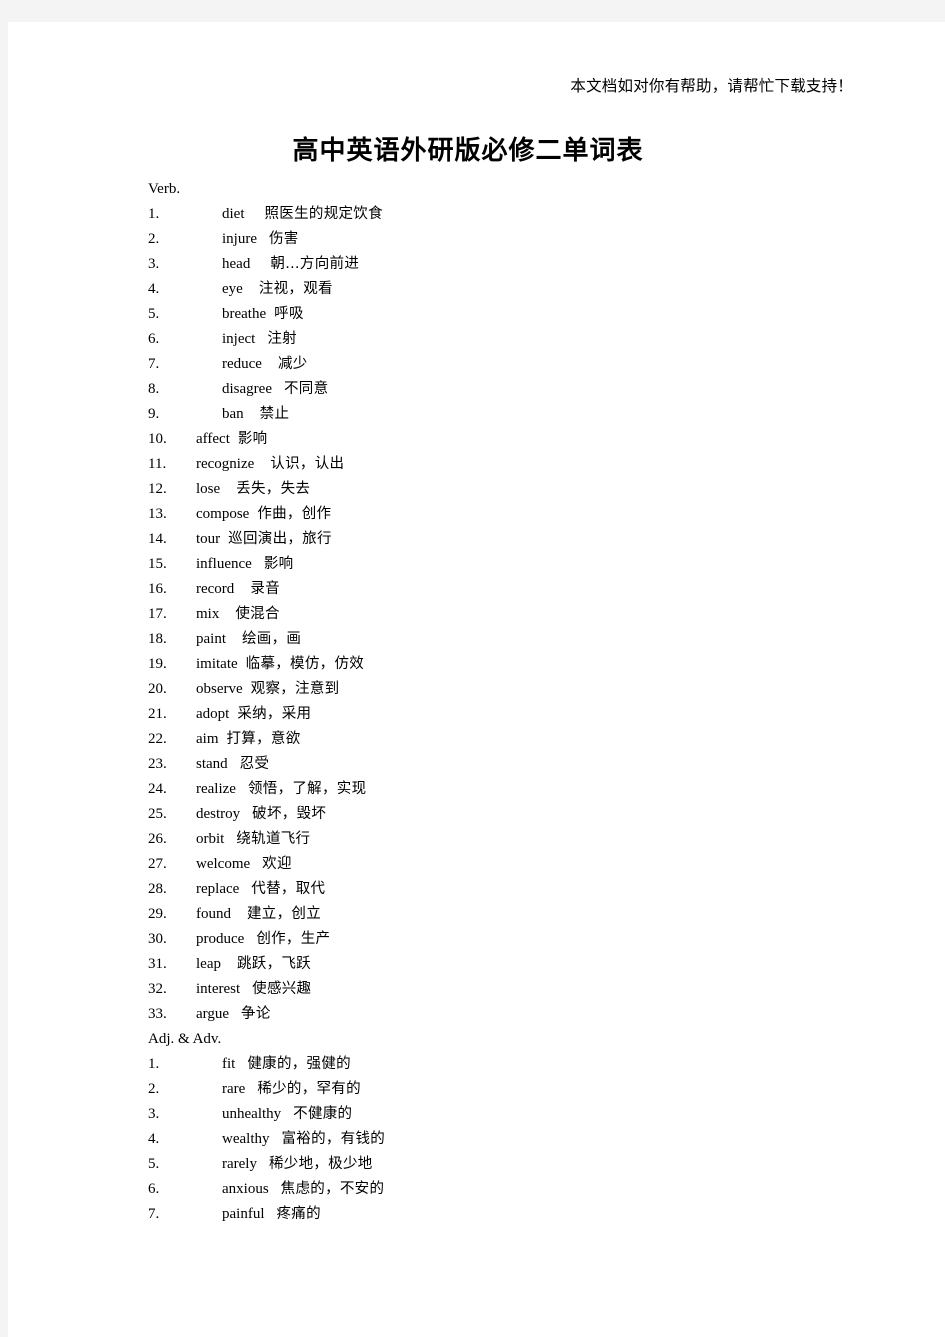  What do you see at coordinates (528, 214) in the screenshot?
I see `word-entry-row: 1. diet 照医生的规定饮食` at bounding box center [528, 214].